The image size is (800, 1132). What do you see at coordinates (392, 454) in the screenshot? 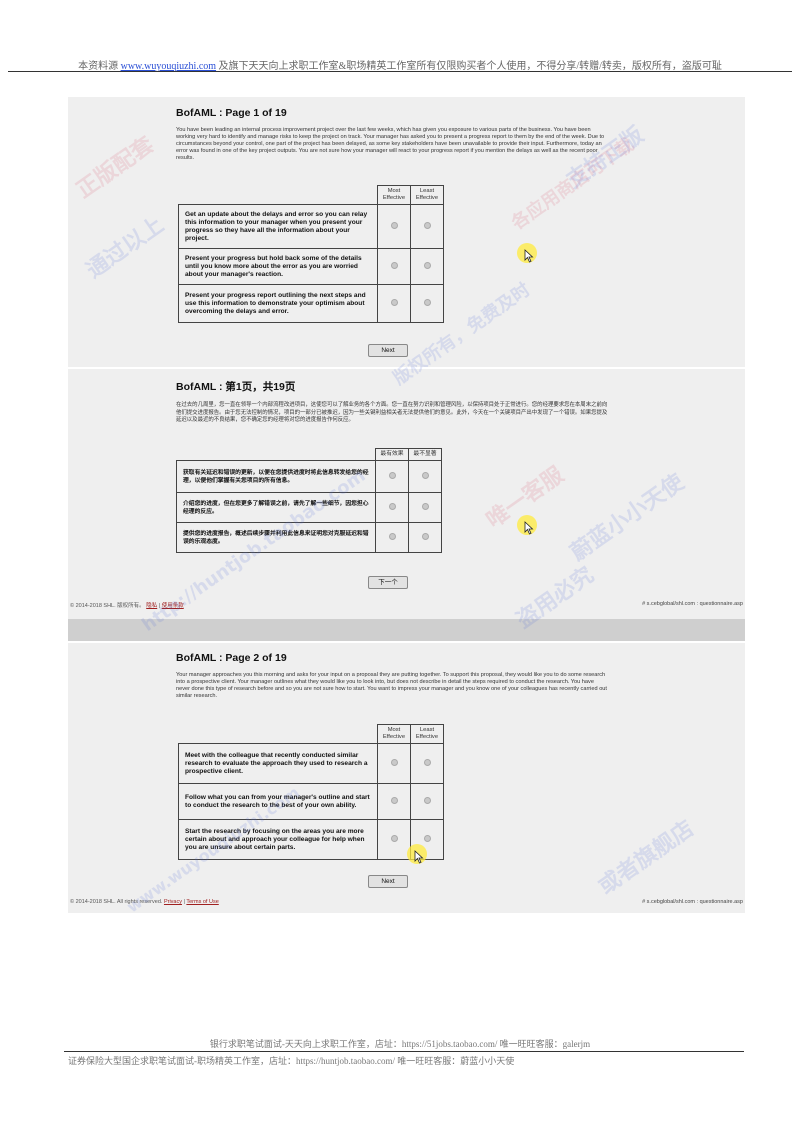
I see `col-most-effective: 最有效果` at bounding box center [392, 454].